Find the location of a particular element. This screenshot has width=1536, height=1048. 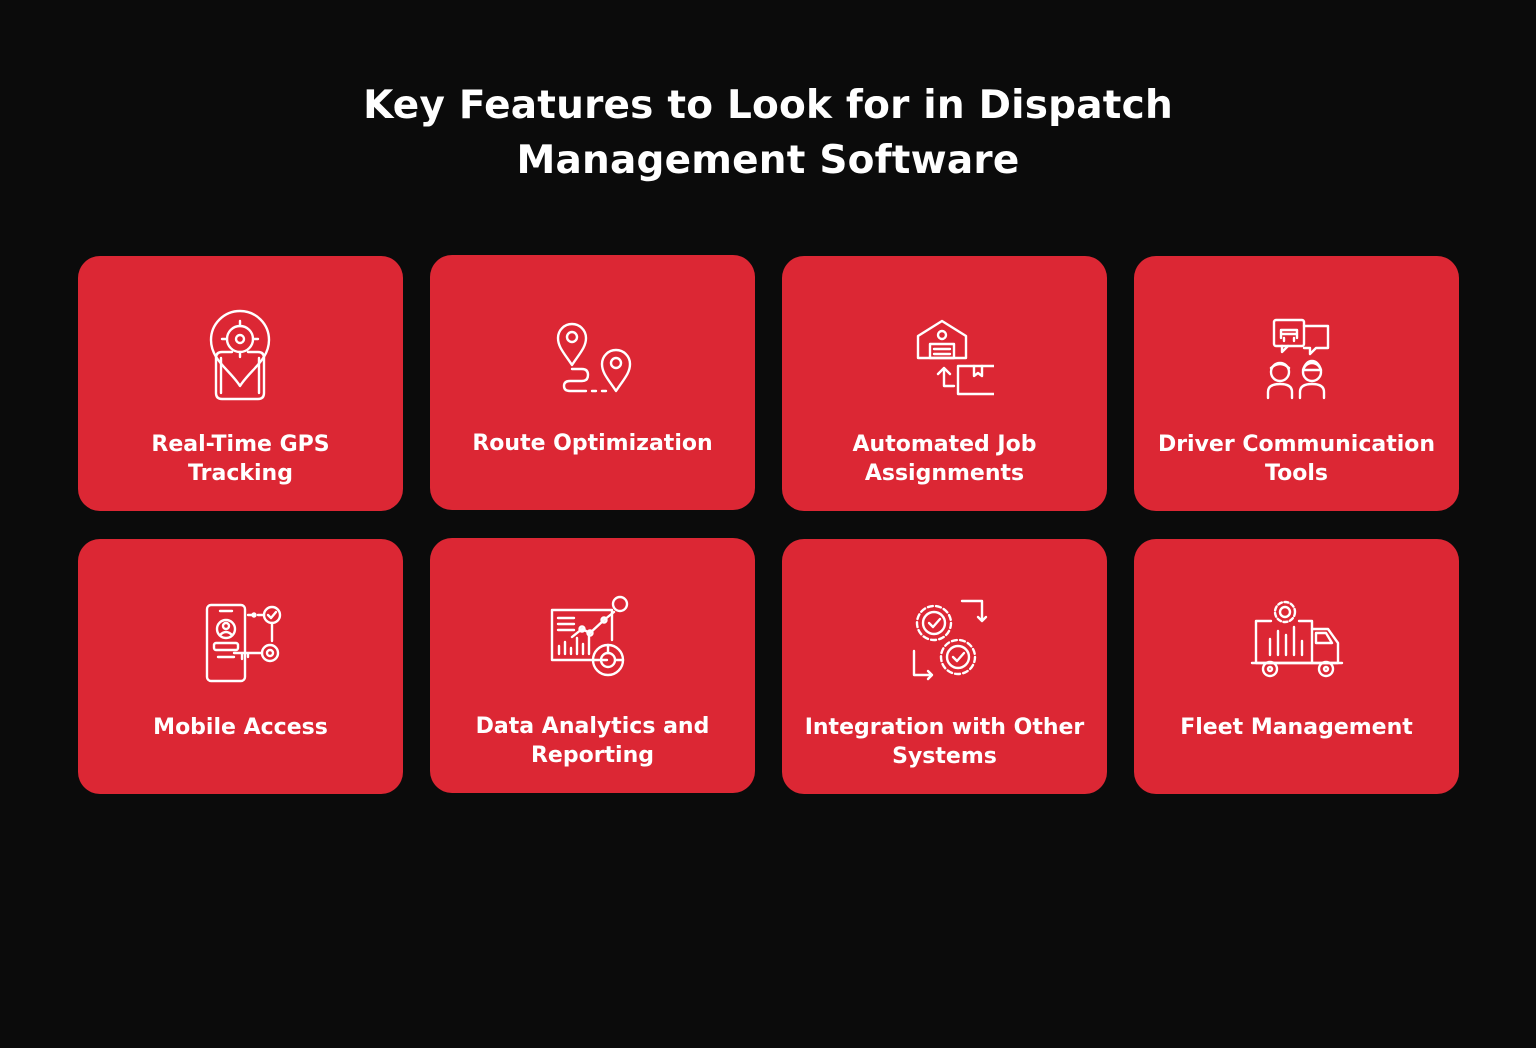

feature-label: Automated Job Assignments is located at coordinates (944, 459).